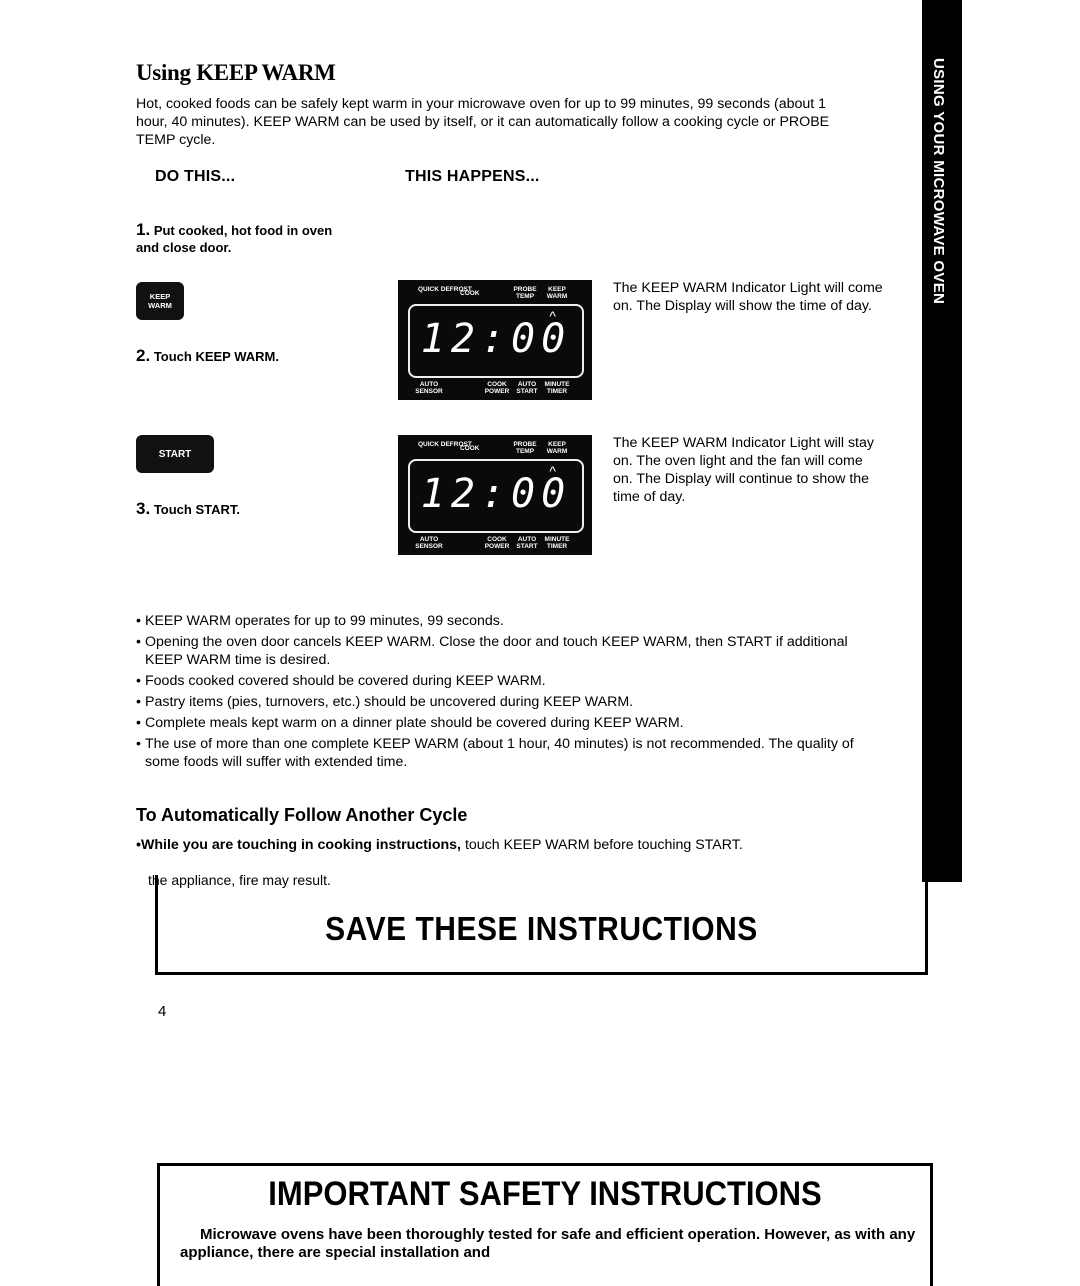 Image resolution: width=1080 pixels, height=1286 pixels. I want to click on step-number: 1., so click(143, 229).